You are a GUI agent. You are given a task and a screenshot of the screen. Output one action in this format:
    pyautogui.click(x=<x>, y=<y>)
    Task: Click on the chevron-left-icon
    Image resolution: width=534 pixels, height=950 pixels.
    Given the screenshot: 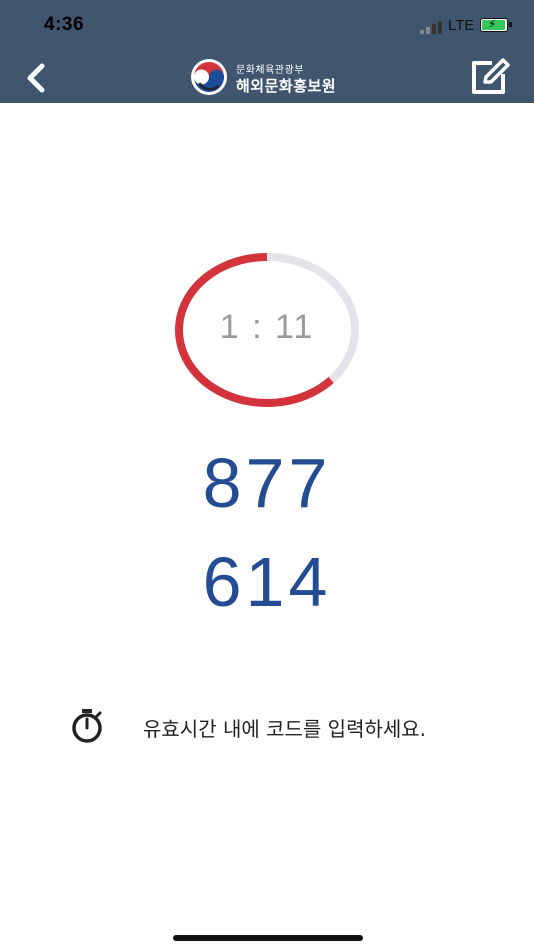 What is the action you would take?
    pyautogui.click(x=36, y=78)
    